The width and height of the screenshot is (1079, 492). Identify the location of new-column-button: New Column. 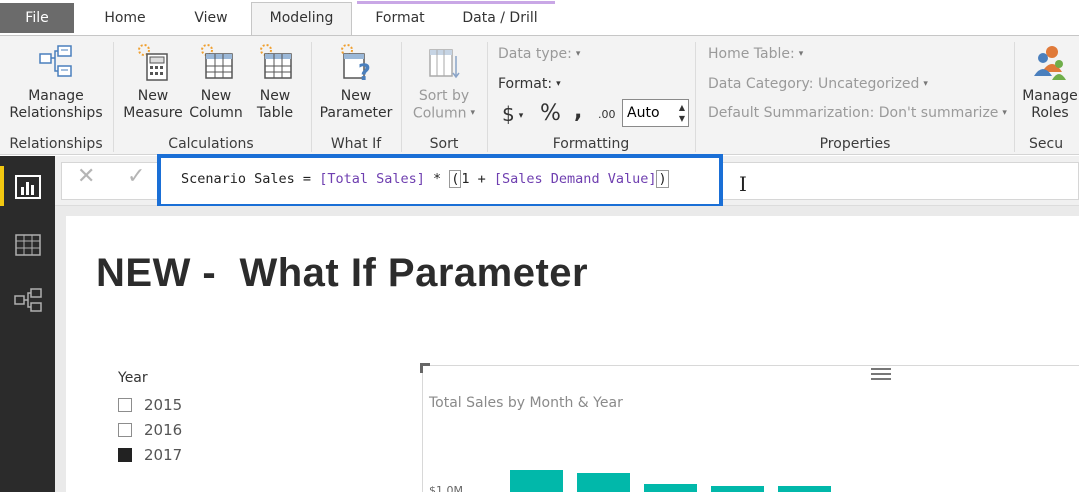
(216, 82).